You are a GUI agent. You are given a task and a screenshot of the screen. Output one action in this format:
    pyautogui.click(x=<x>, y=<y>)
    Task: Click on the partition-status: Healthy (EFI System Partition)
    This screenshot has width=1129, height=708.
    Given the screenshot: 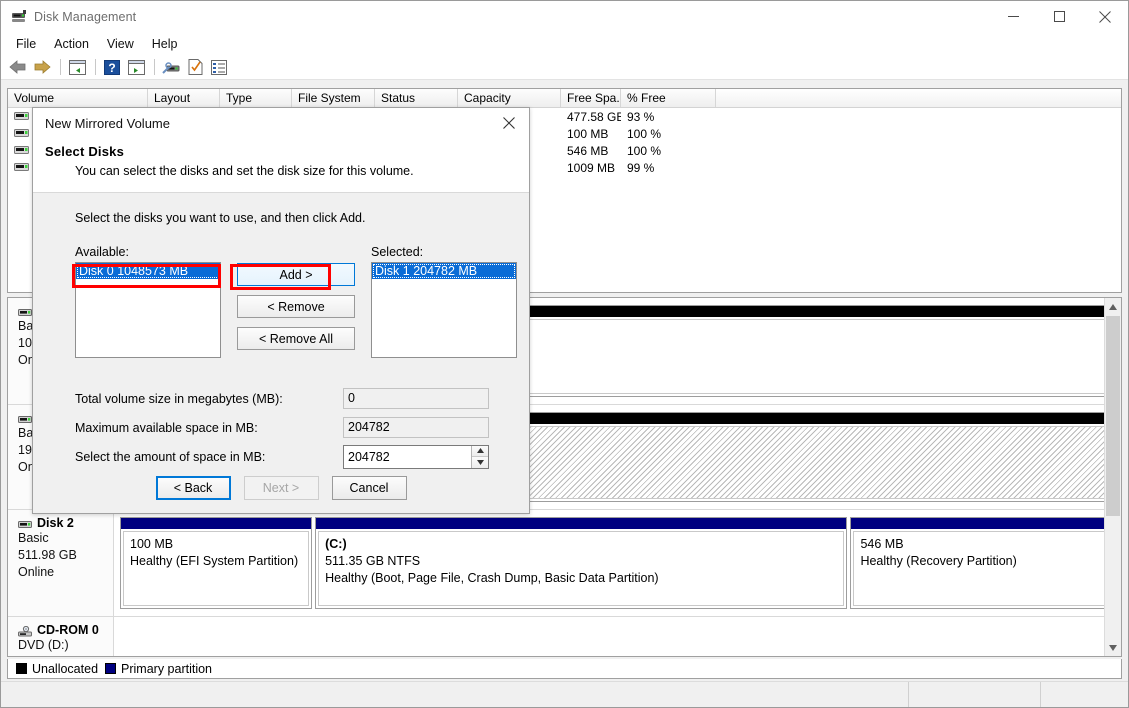 What is the action you would take?
    pyautogui.click(x=214, y=561)
    